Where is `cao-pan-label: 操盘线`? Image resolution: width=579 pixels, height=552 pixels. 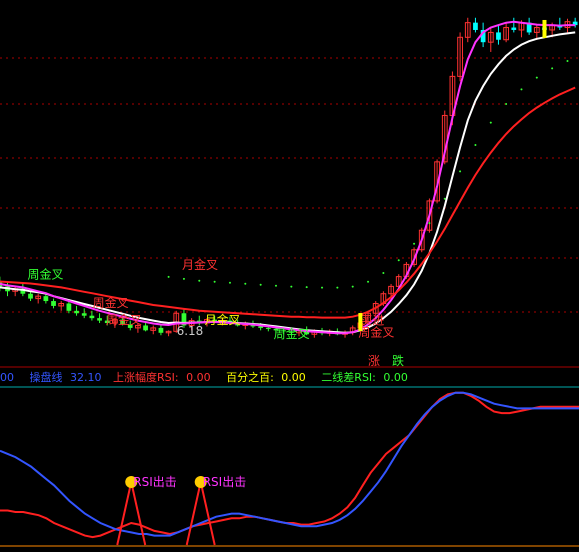
cao-pan-label: 操盘线 is located at coordinates (46, 377).